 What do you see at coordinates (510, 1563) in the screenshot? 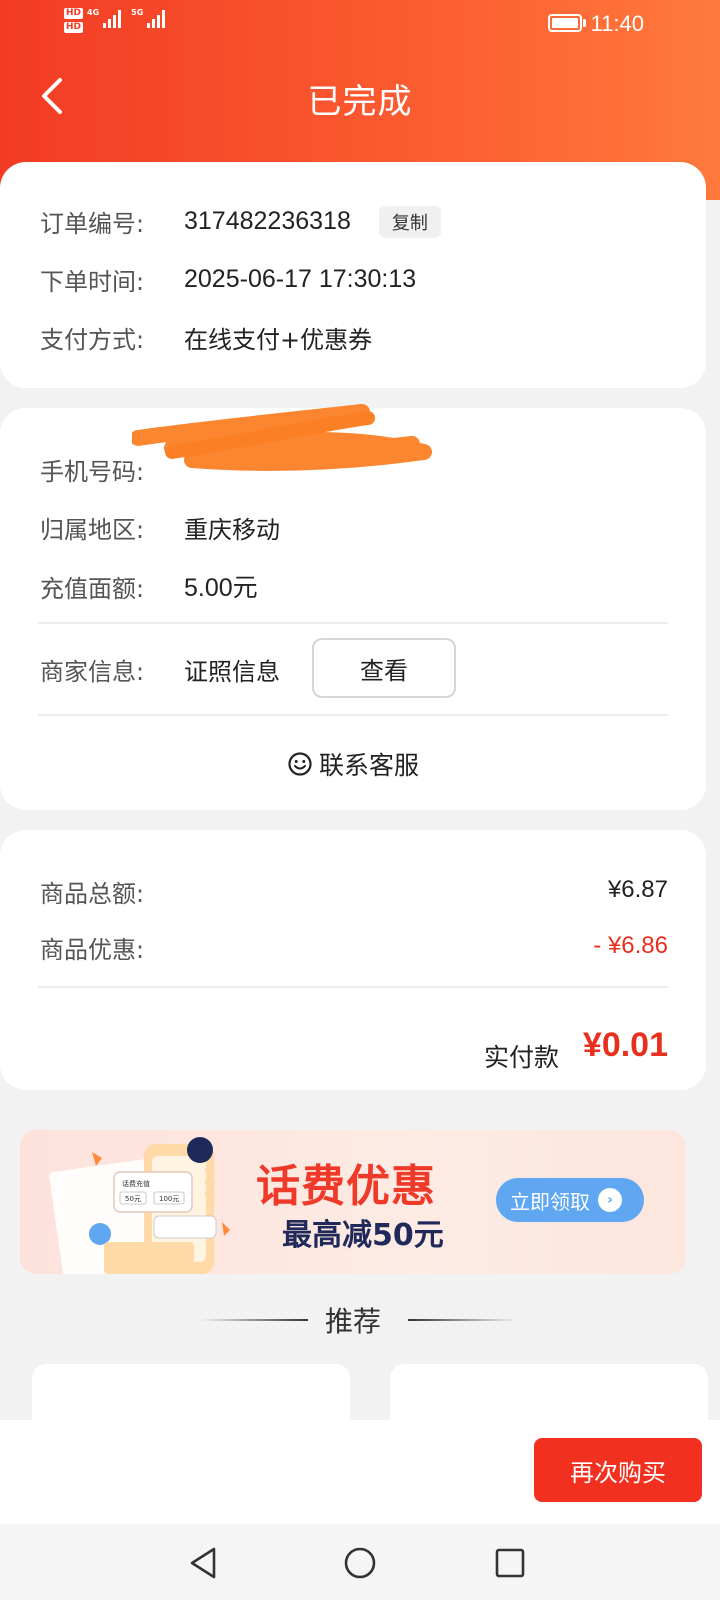
I see `nav-recents-icon` at bounding box center [510, 1563].